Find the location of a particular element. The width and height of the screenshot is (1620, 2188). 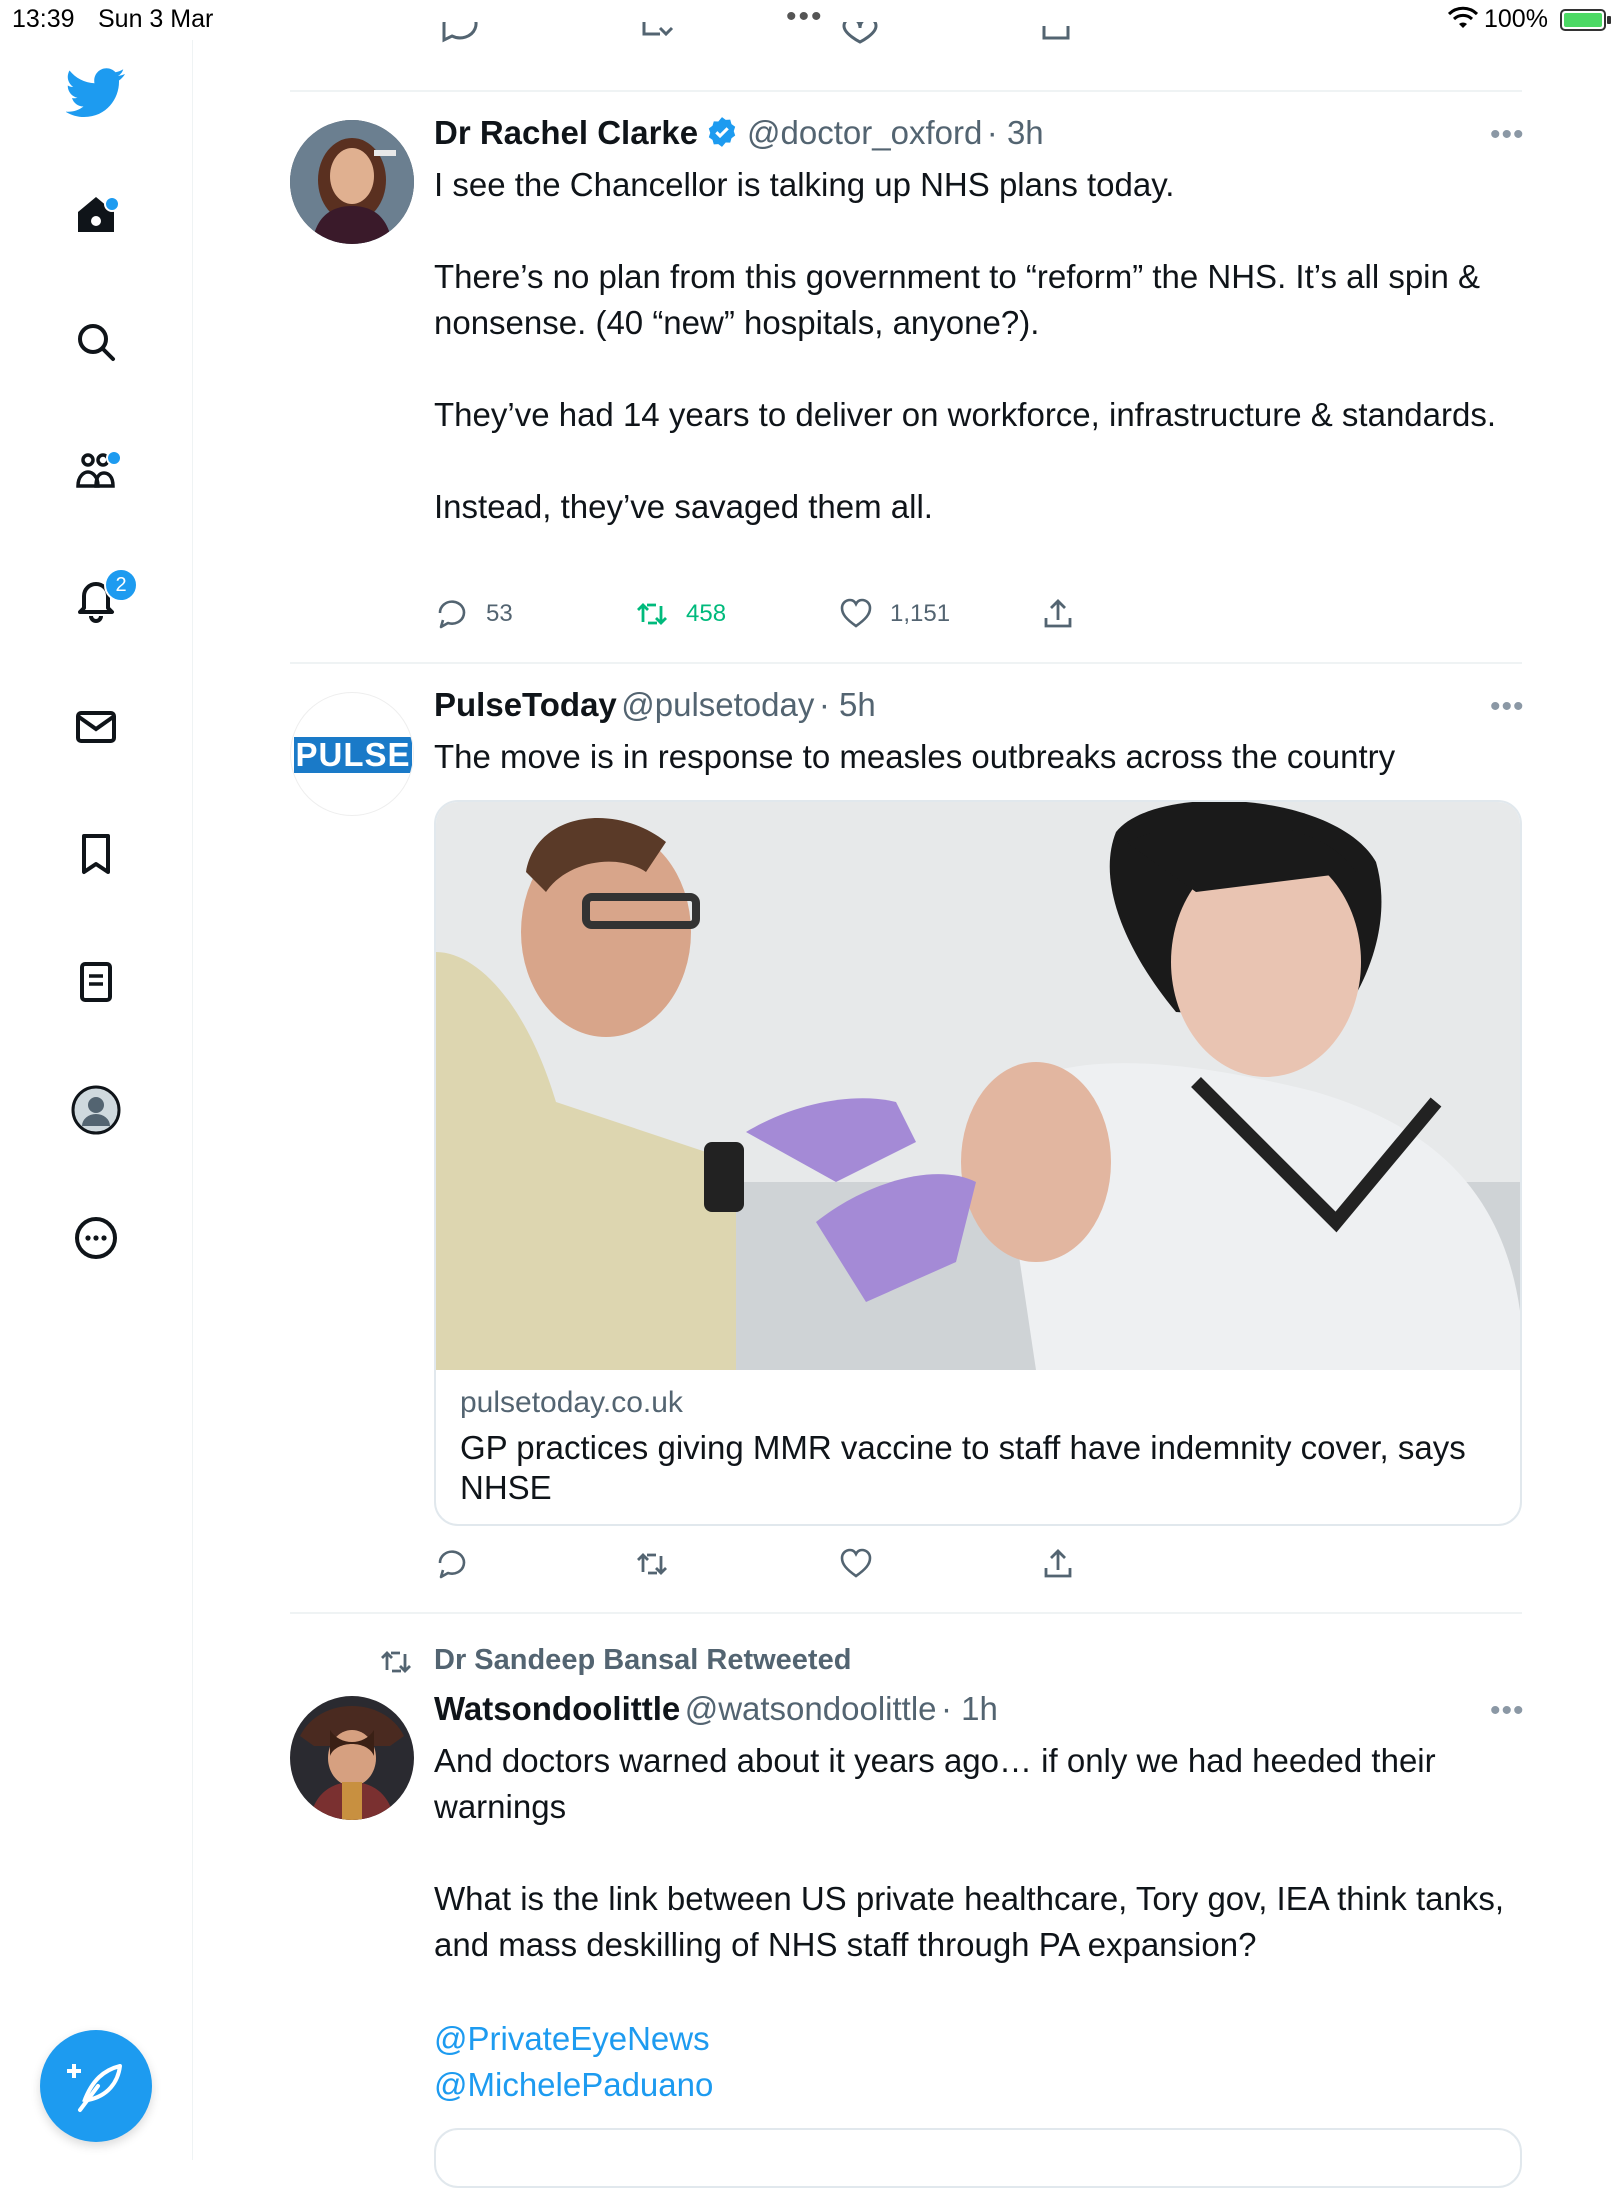

reply-button: 53 is located at coordinates (473, 614).